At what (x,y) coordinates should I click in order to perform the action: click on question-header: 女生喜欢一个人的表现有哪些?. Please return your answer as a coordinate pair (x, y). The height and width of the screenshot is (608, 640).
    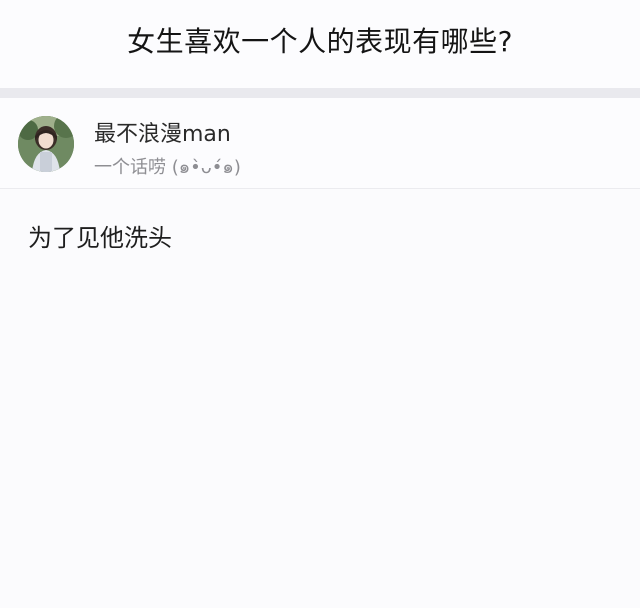
    Looking at the image, I should click on (320, 44).